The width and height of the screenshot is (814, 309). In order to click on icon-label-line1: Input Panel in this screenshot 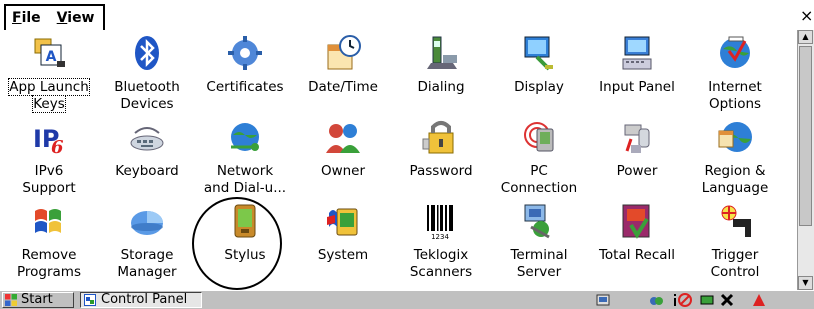, I will do `click(637, 87)`.